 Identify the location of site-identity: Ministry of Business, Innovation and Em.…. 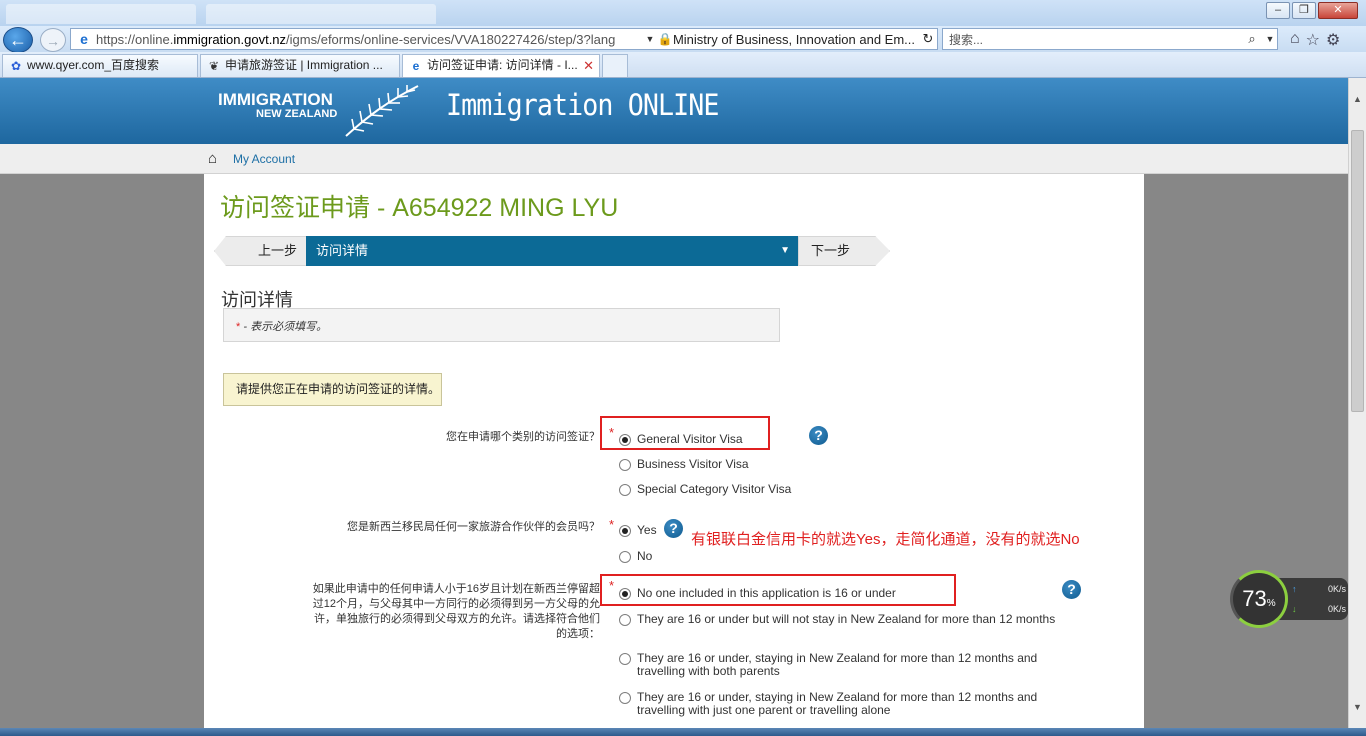
(796, 39).